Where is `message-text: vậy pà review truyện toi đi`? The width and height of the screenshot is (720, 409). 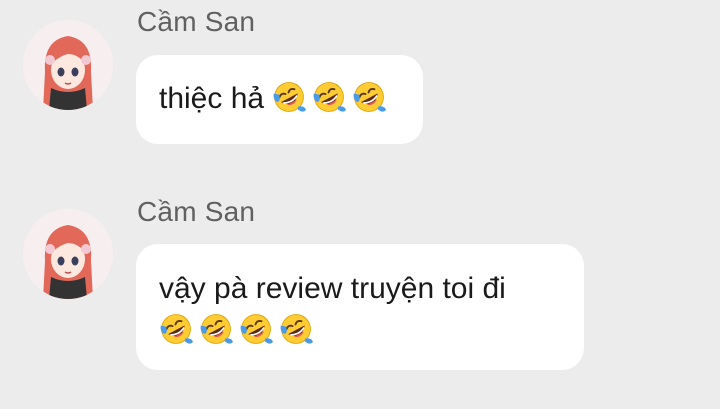 message-text: vậy pà review truyện toi đi is located at coordinates (332, 288).